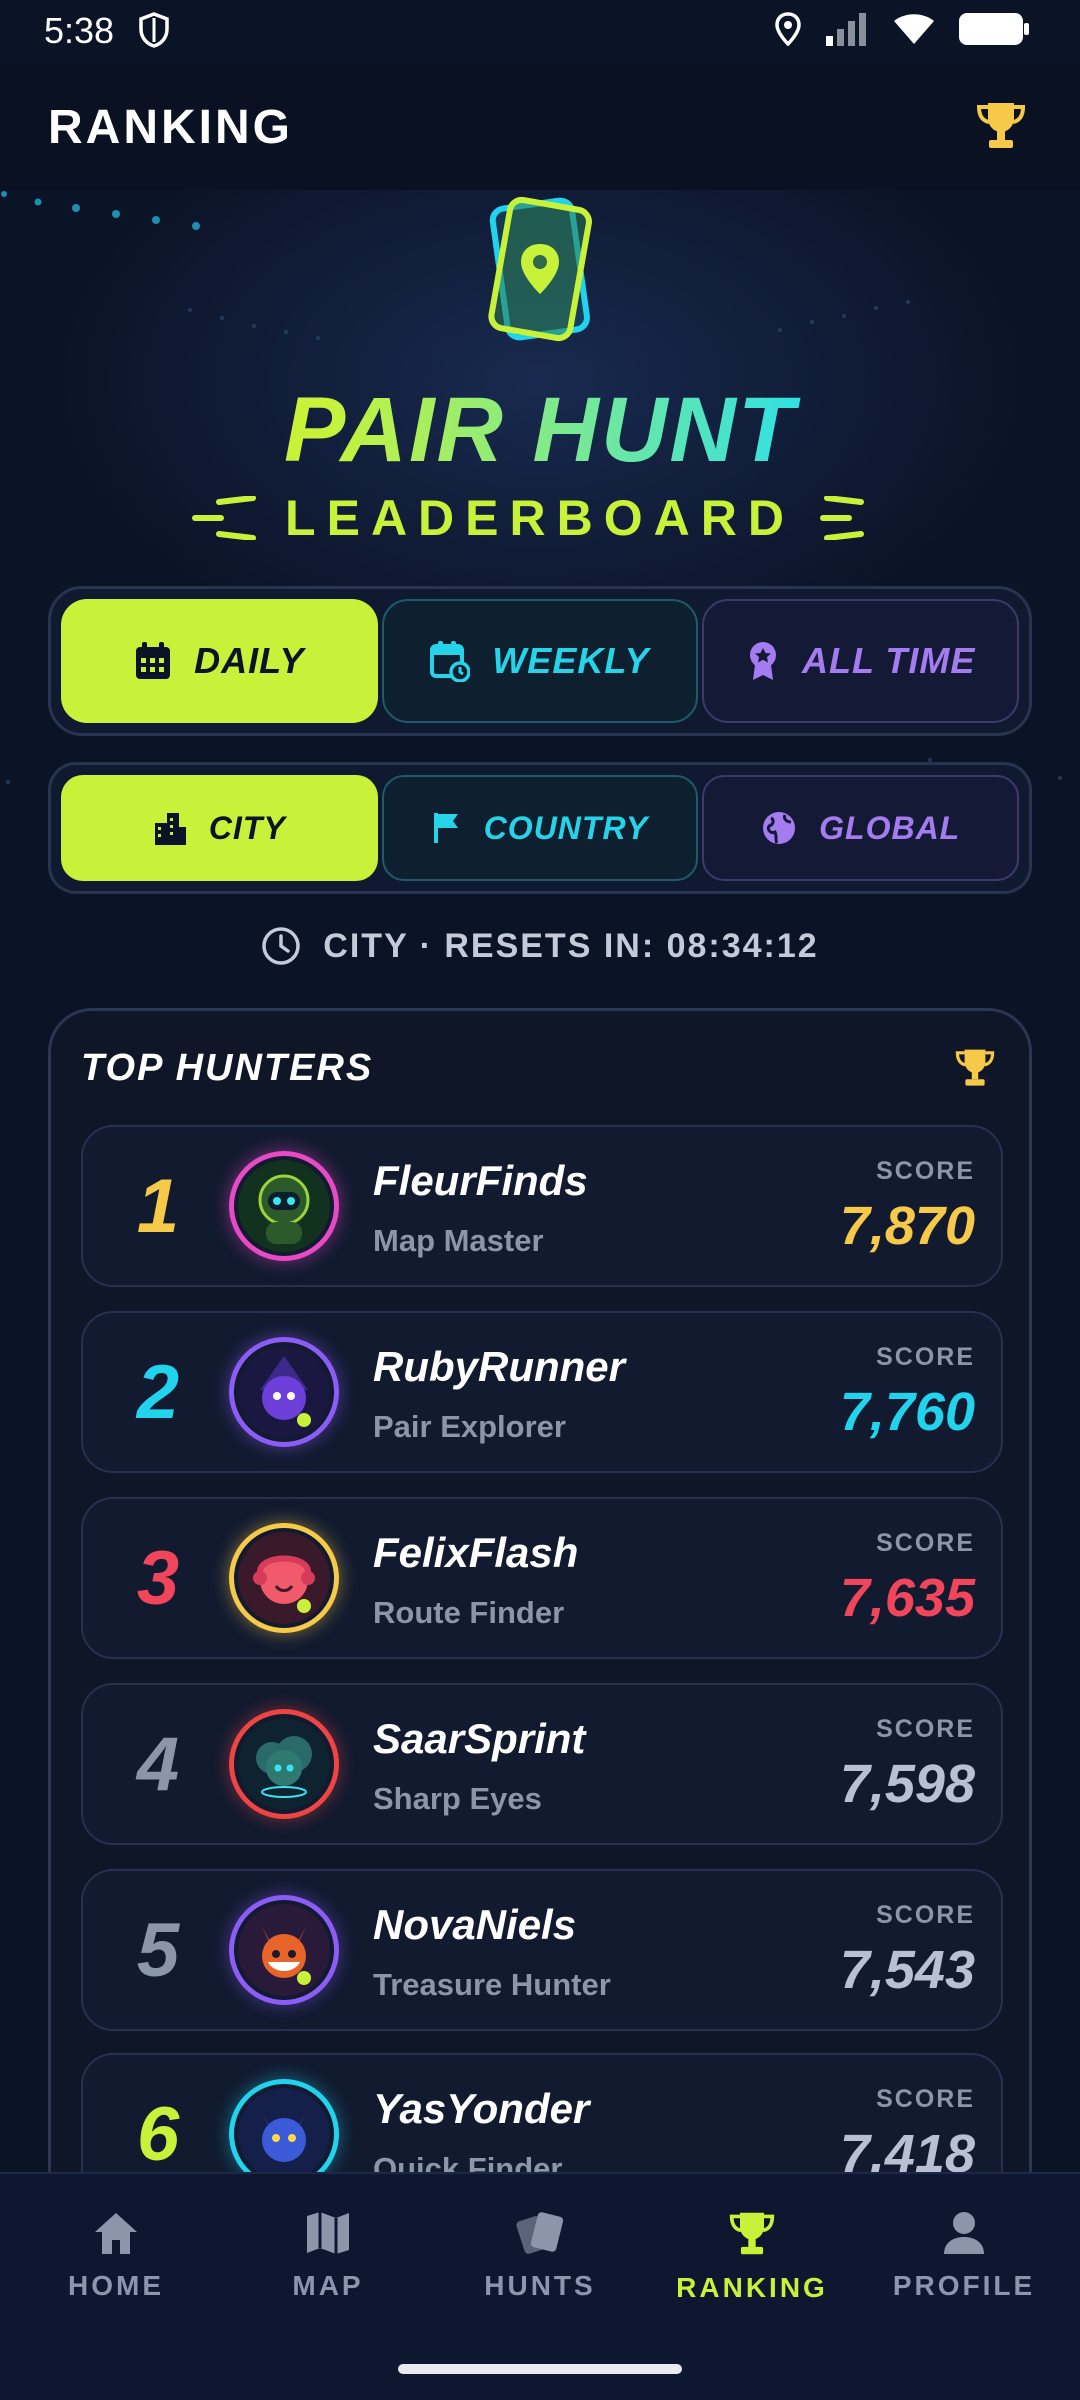 Image resolution: width=1080 pixels, height=2400 pixels. Describe the element at coordinates (116, 2256) in the screenshot. I see `nav-home: HOME` at that location.